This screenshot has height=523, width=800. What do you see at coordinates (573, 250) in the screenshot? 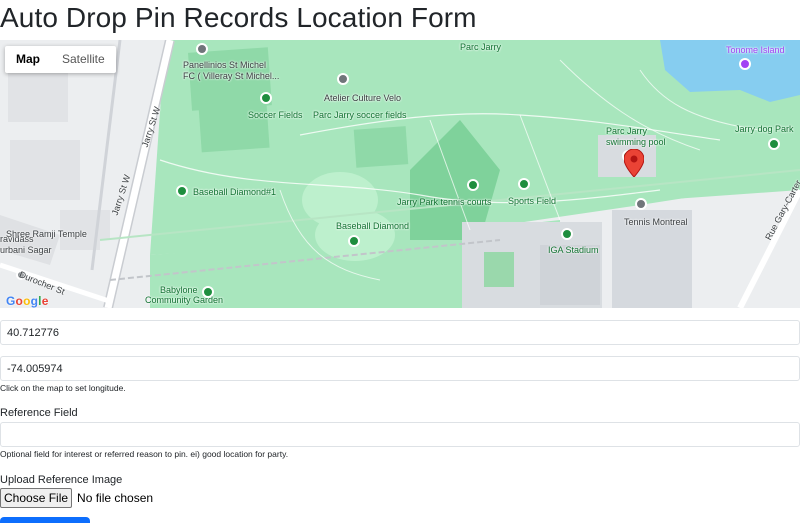
I see `poi-label: IGA Stadium` at bounding box center [573, 250].